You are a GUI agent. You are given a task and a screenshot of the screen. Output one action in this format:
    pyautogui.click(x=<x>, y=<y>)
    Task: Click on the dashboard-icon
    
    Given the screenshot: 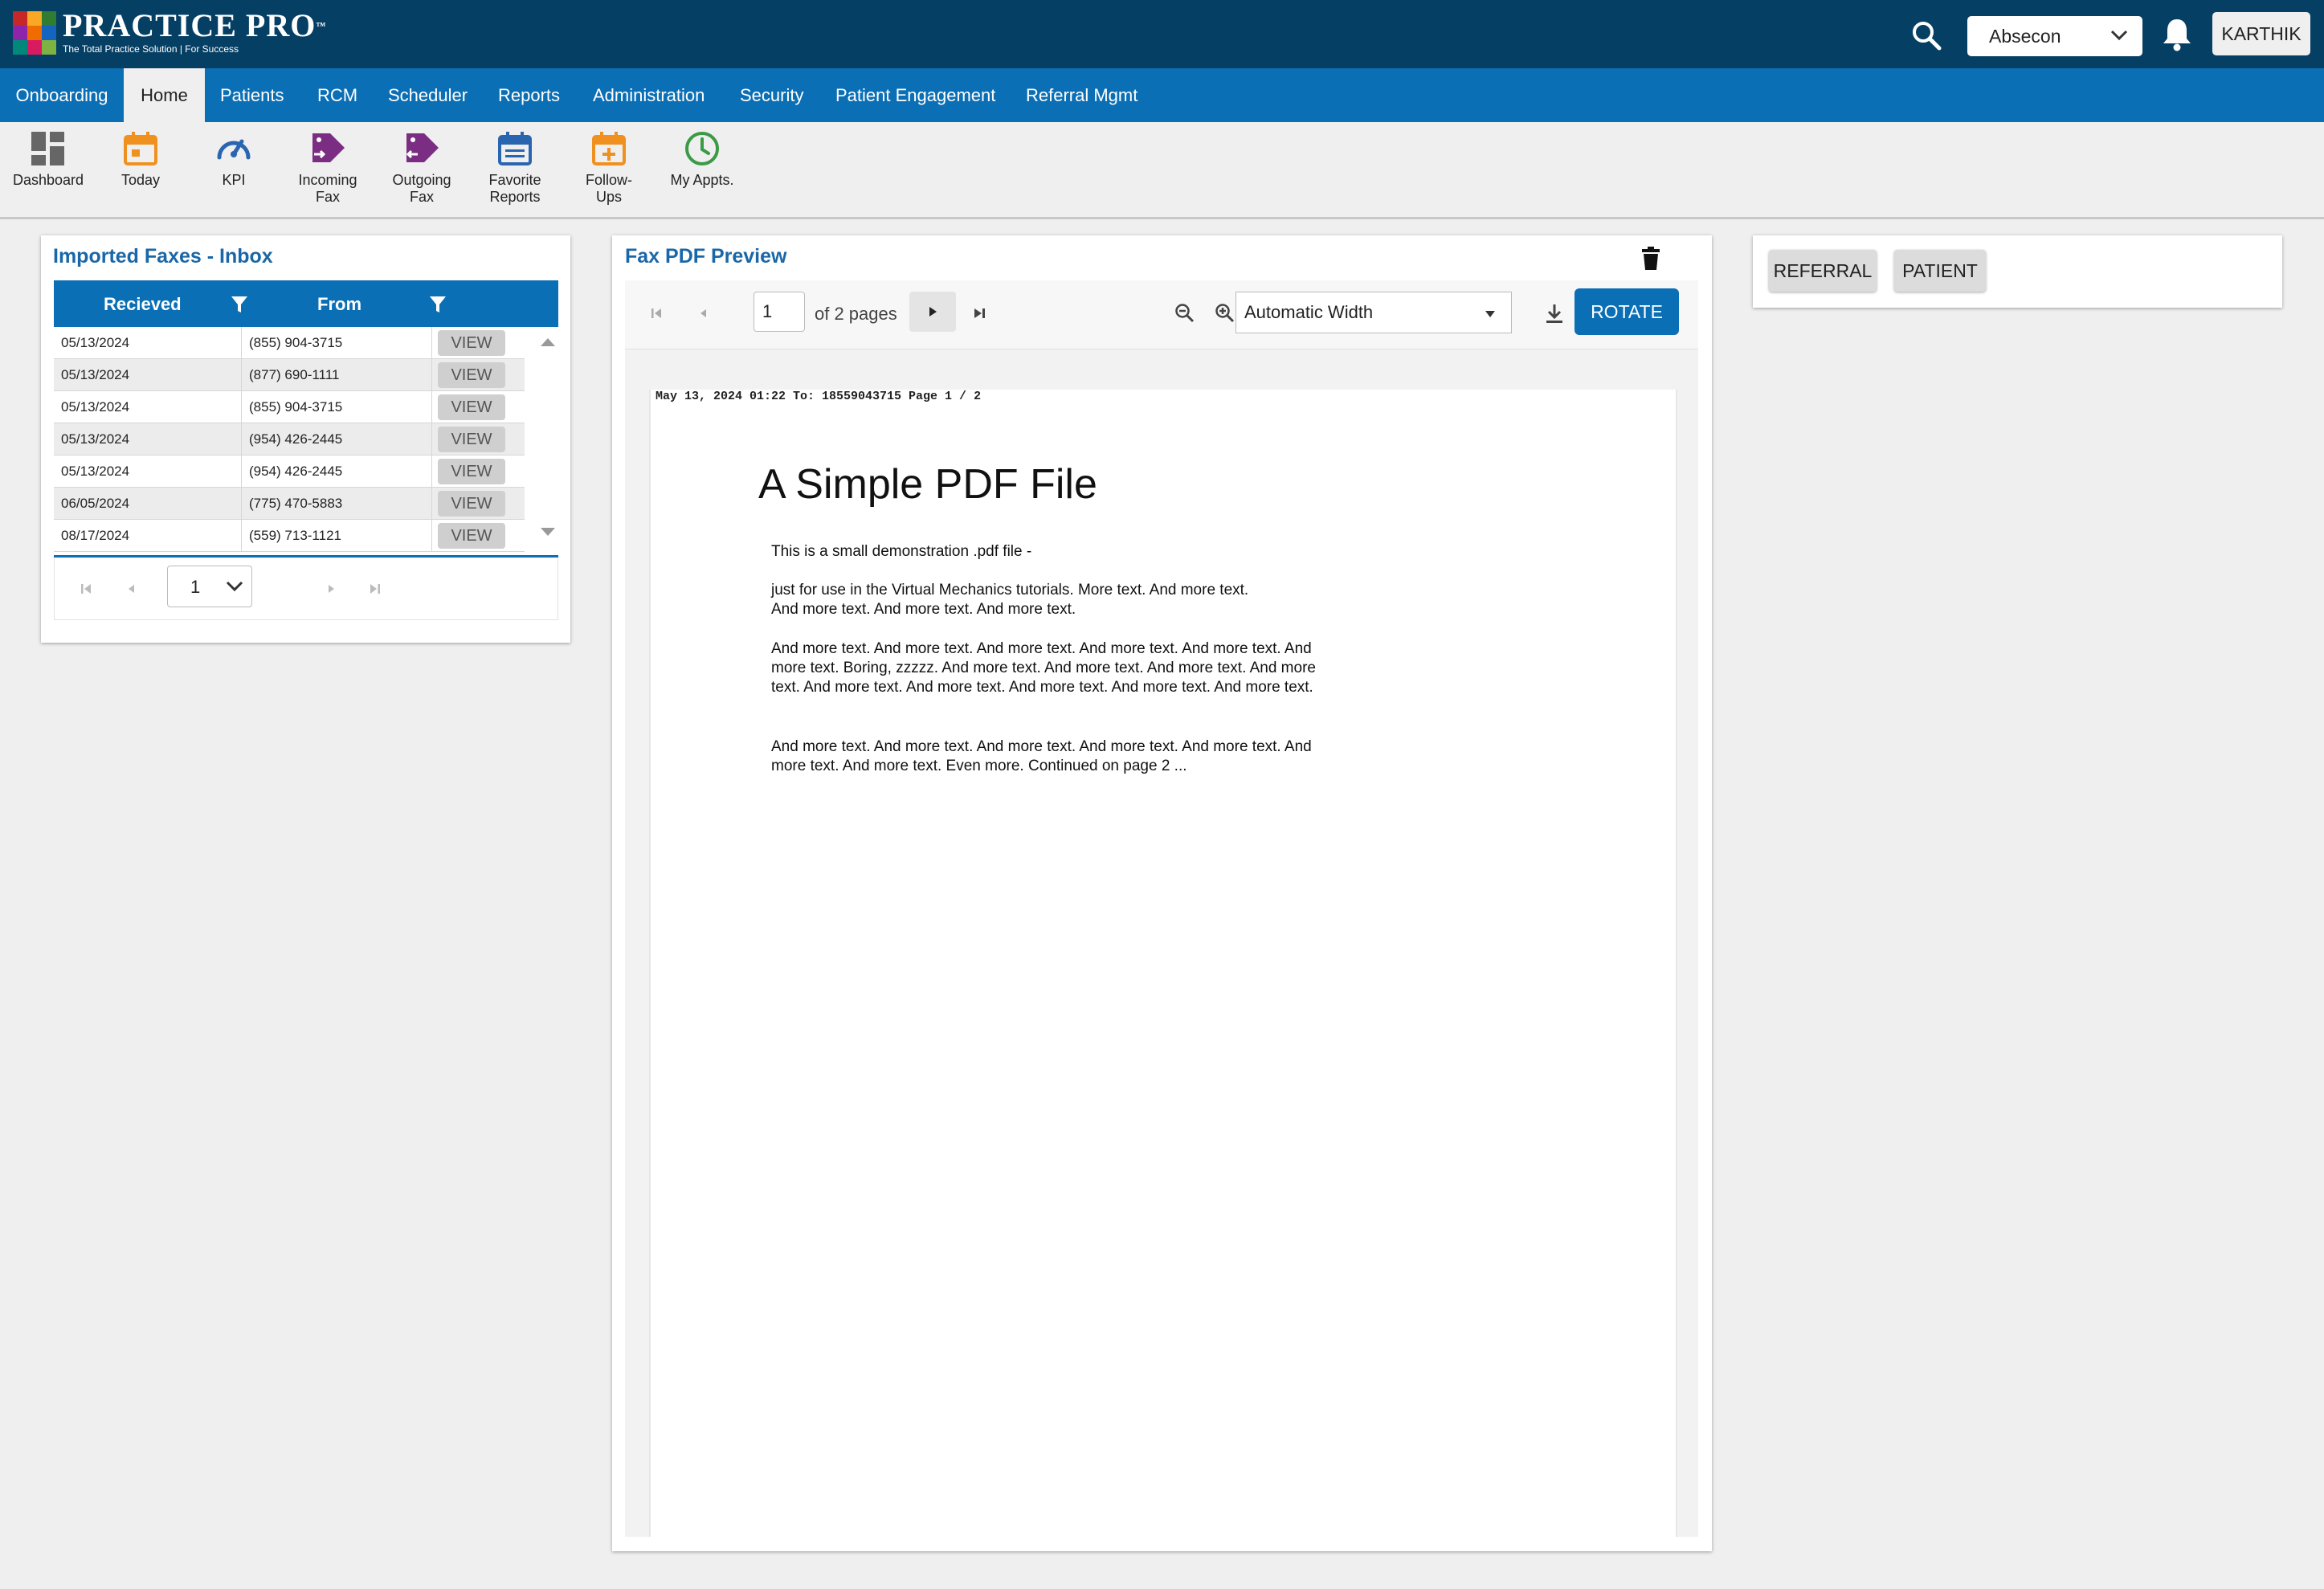 What is the action you would take?
    pyautogui.click(x=47, y=148)
    